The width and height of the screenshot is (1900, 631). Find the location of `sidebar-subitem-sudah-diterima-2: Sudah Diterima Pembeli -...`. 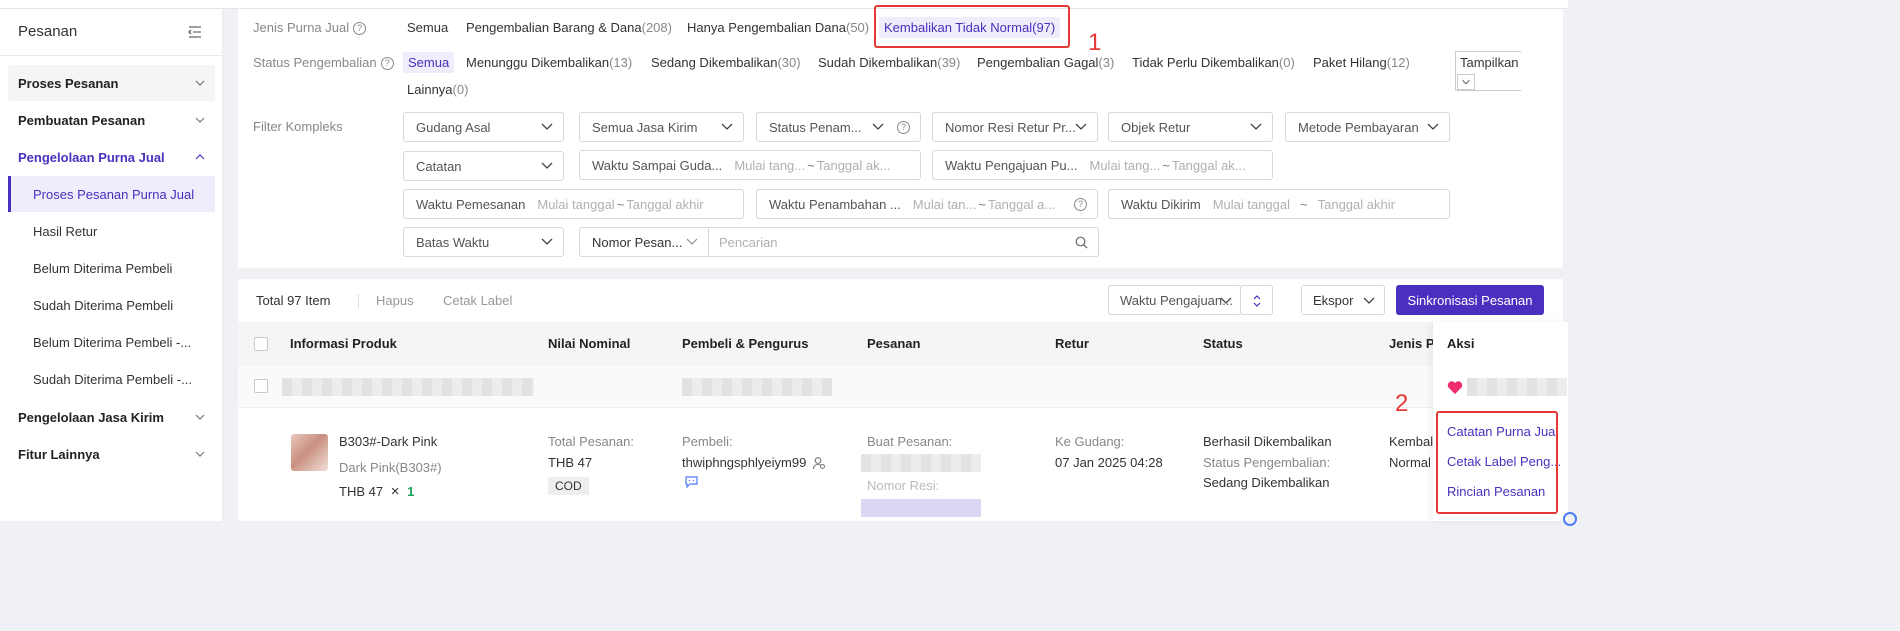

sidebar-subitem-sudah-diterima-2: Sudah Diterima Pembeli -... is located at coordinates (111, 379).